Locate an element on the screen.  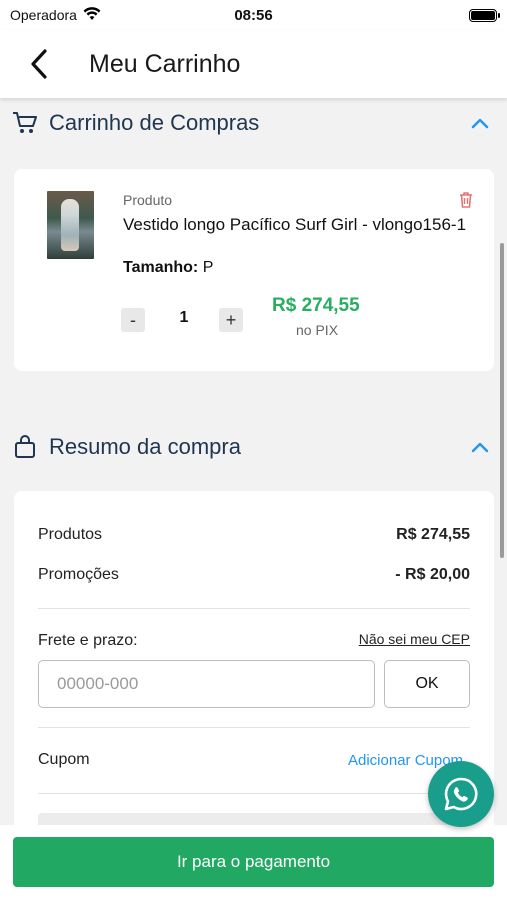
product-price: R$ 274,55 is located at coordinates (316, 305).